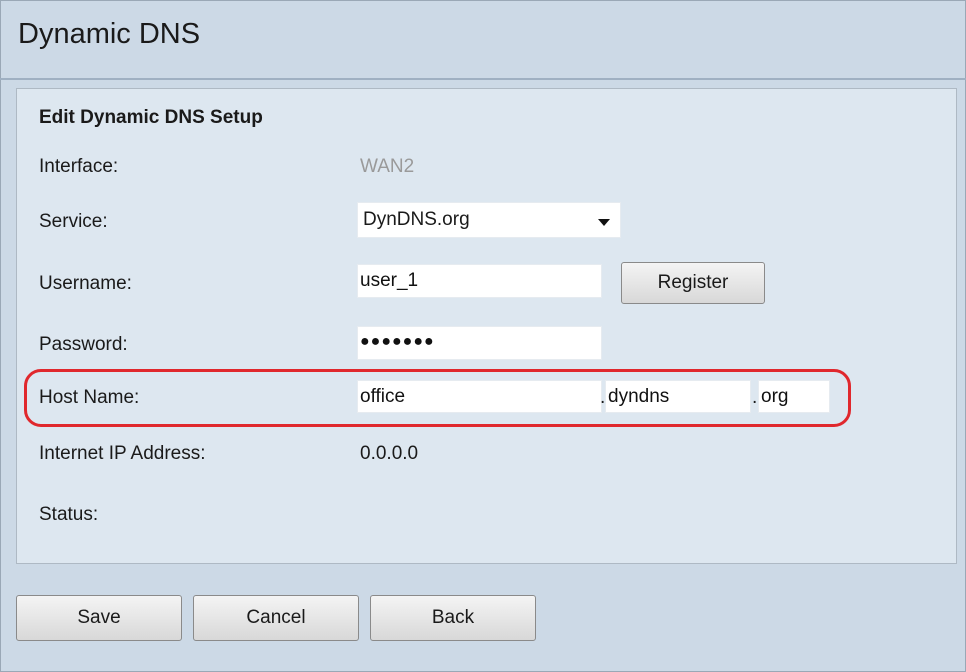 The image size is (966, 672). Describe the element at coordinates (437, 398) in the screenshot. I see `host-name-highlight` at that location.